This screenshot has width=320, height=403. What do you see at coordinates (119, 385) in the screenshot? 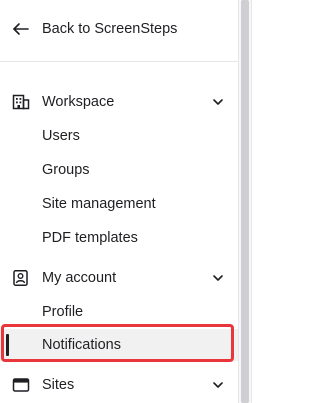
I see `nav-group-sites: Sites` at bounding box center [119, 385].